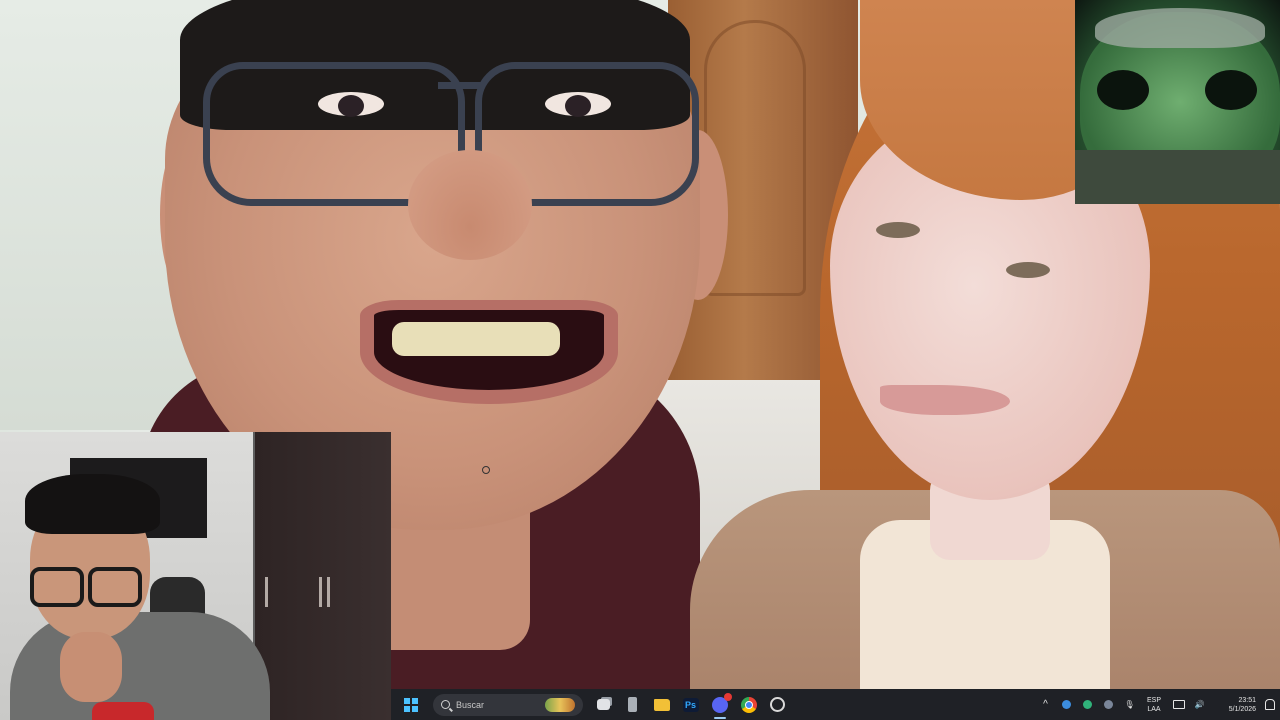 The height and width of the screenshot is (720, 1280). I want to click on folder-icon, so click(661, 704).